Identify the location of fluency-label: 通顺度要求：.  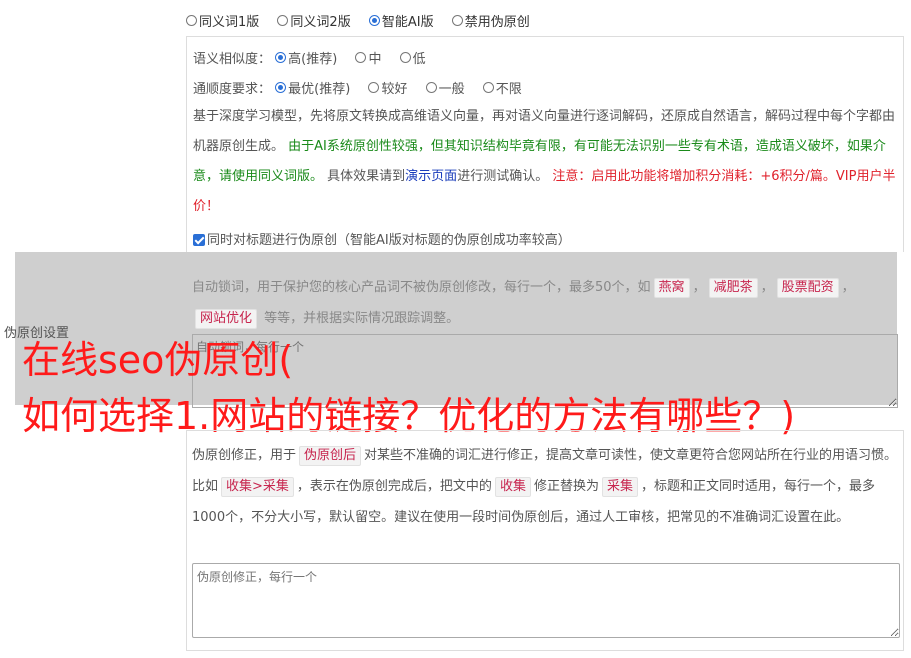
(232, 89).